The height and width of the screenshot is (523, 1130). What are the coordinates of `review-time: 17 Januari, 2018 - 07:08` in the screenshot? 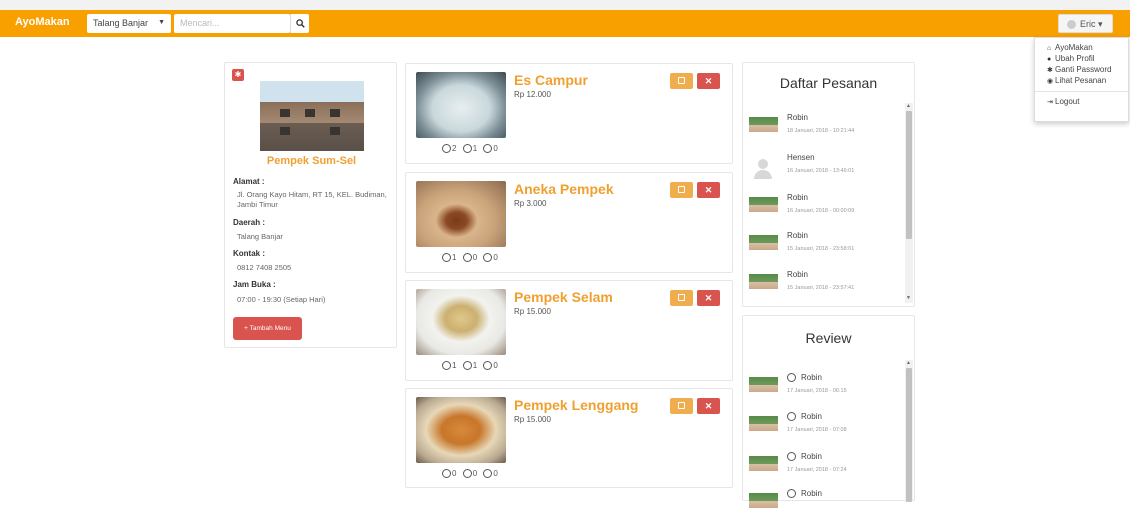 It's located at (817, 430).